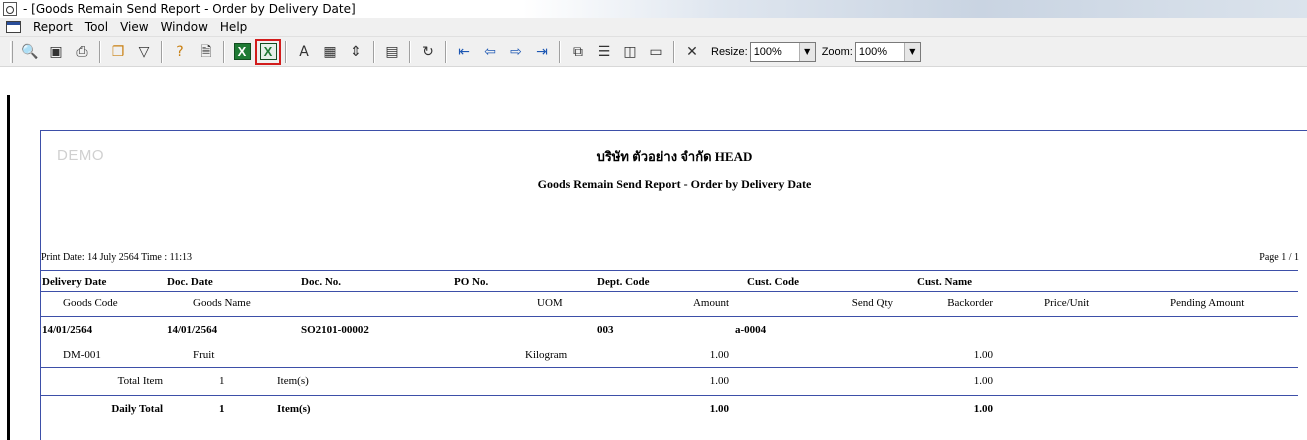 This screenshot has width=1307, height=440. Describe the element at coordinates (550, 303) in the screenshot. I see `header-uom: UOM` at that location.